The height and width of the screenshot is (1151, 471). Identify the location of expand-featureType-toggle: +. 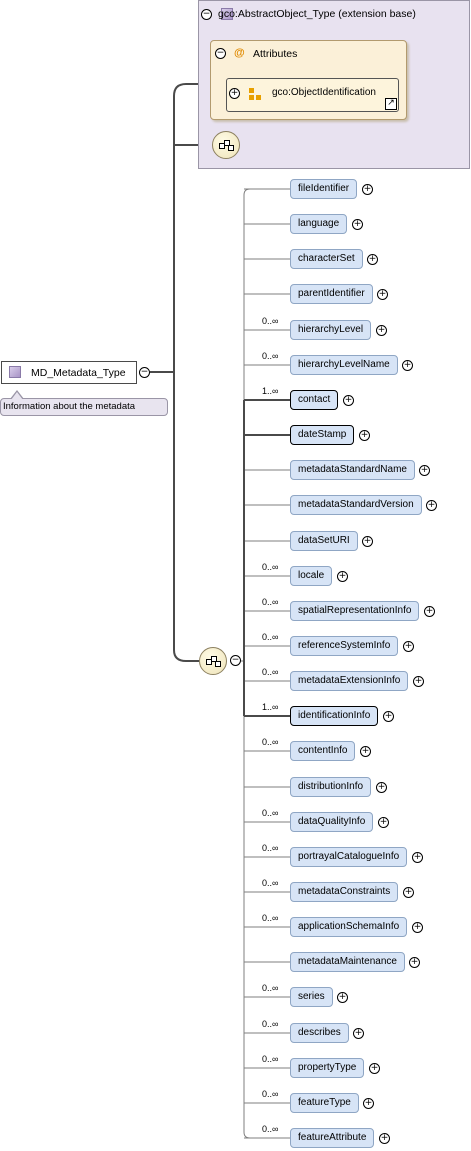
(368, 1103).